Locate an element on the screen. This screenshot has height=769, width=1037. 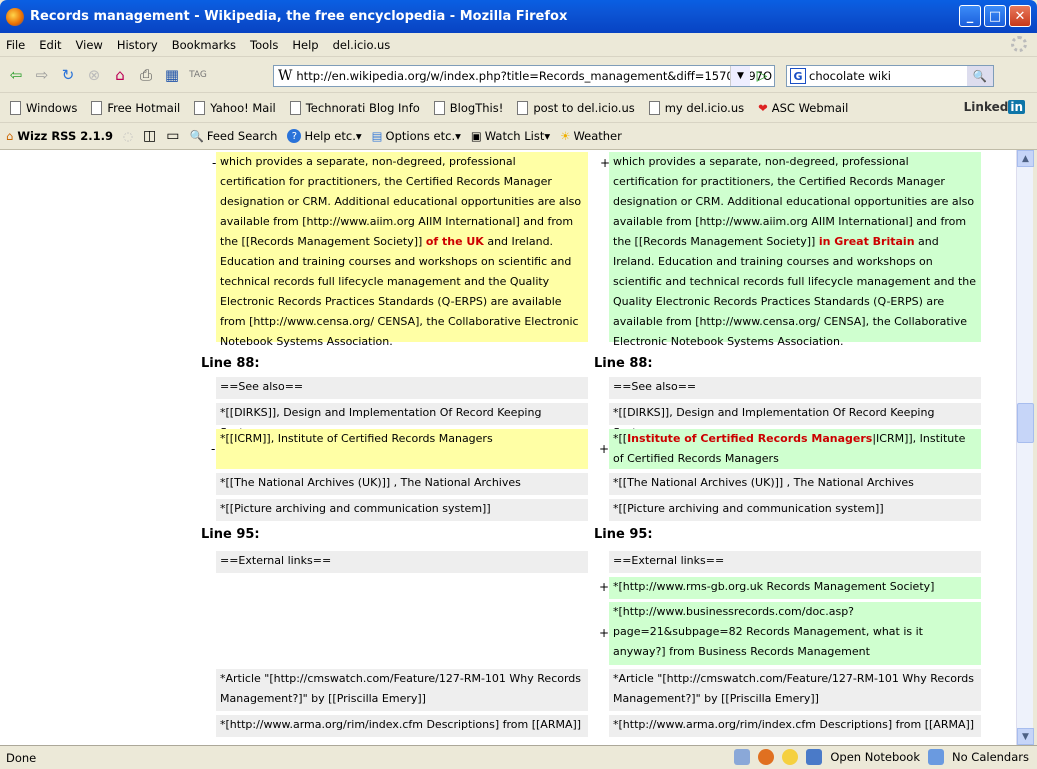
line-number-left: Line 95: is located at coordinates (230, 534).